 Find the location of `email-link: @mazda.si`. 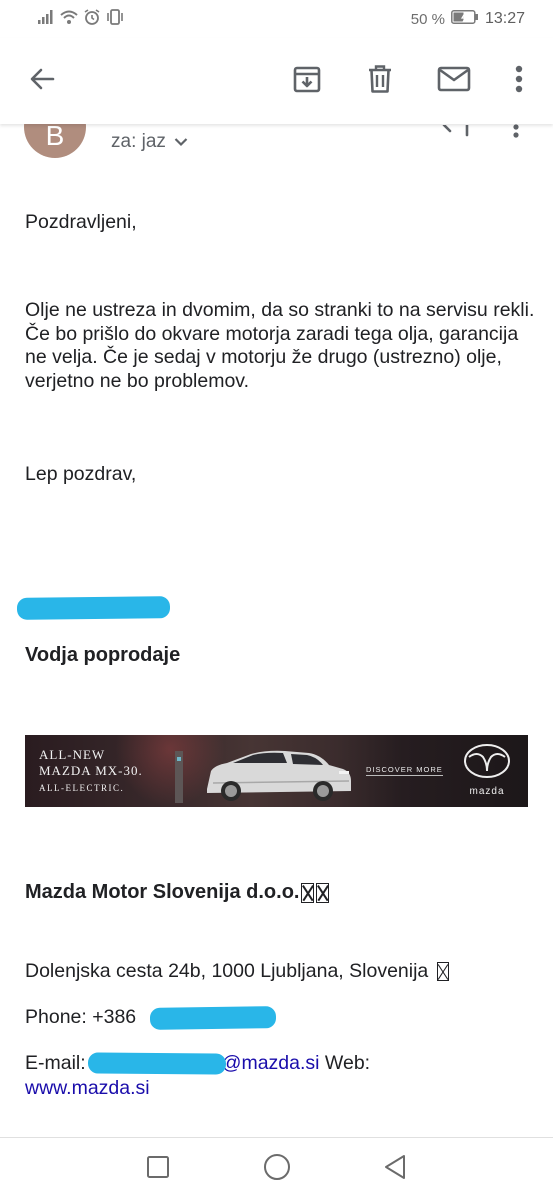

email-link: @mazda.si is located at coordinates (271, 1063).